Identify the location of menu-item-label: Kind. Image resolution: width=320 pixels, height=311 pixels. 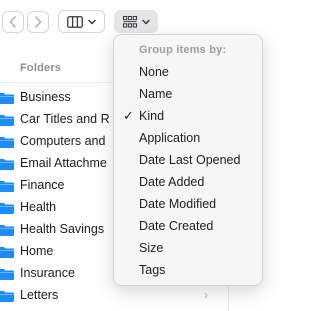
(152, 116).